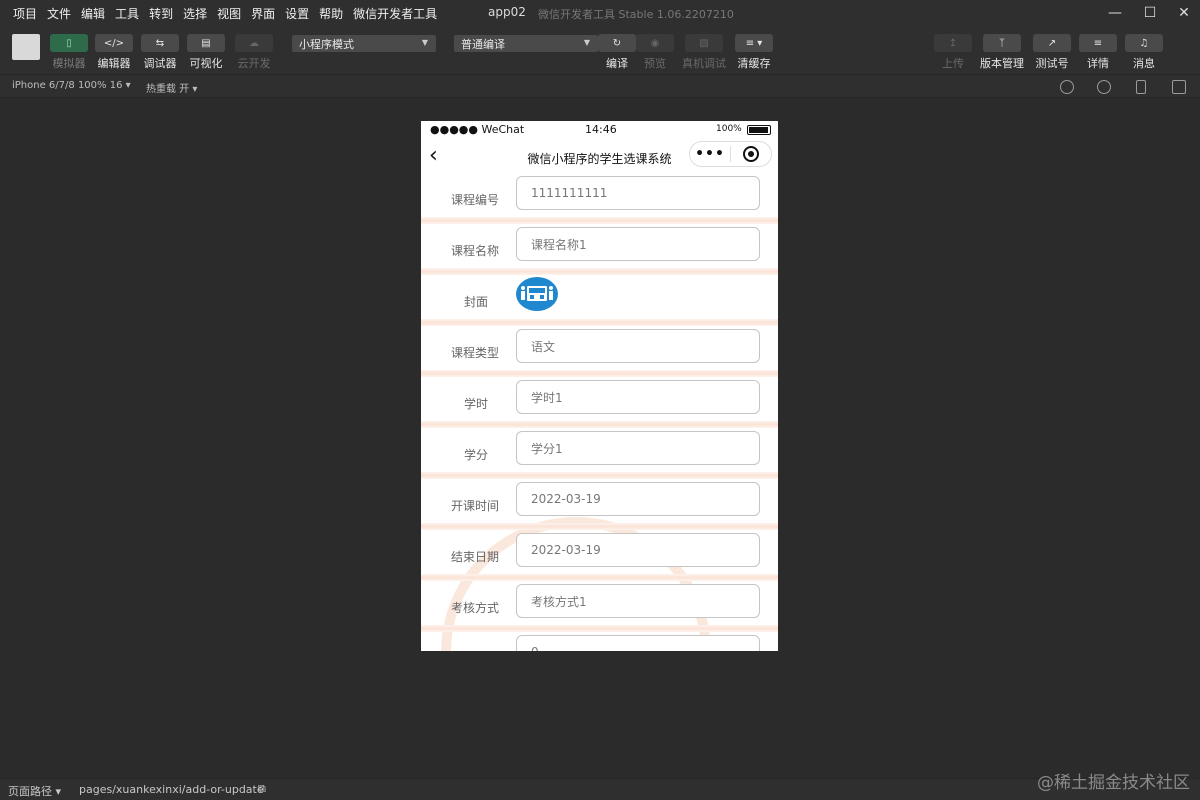 This screenshot has height=800, width=1200. I want to click on menu-goto: 转到, so click(161, 13).